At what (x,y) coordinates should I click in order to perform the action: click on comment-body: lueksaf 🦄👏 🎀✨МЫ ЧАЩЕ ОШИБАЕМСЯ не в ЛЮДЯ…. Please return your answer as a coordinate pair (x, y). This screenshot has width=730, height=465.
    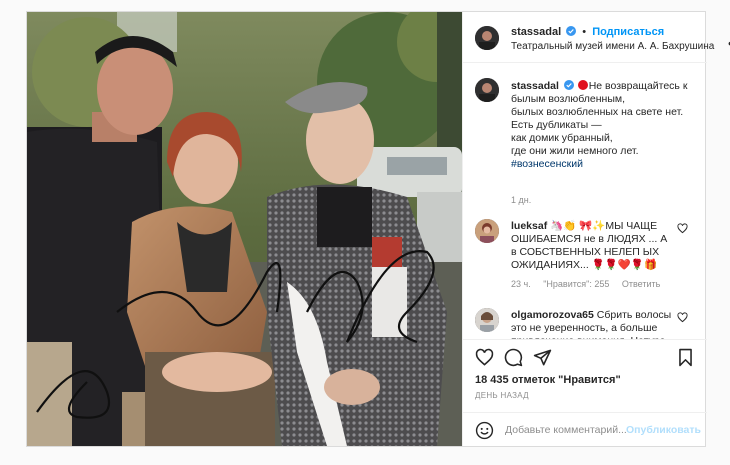
    Looking at the image, I should click on (592, 246).